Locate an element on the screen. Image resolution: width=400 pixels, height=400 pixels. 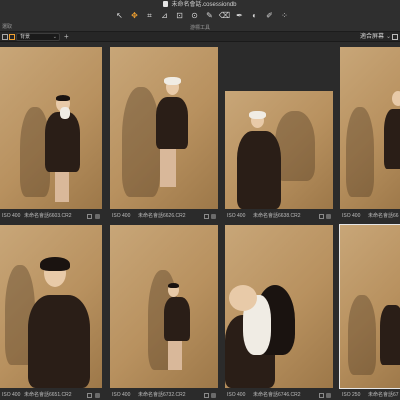
thumbnail: ISO 400 未命名會話6638.CR2 is located at coordinates (279, 156).